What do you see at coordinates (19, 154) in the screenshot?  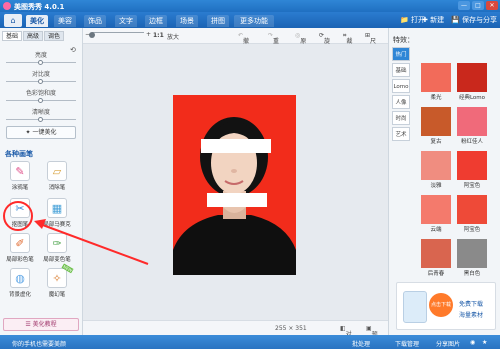 I see `pens-section-title: 各种画笔` at bounding box center [19, 154].